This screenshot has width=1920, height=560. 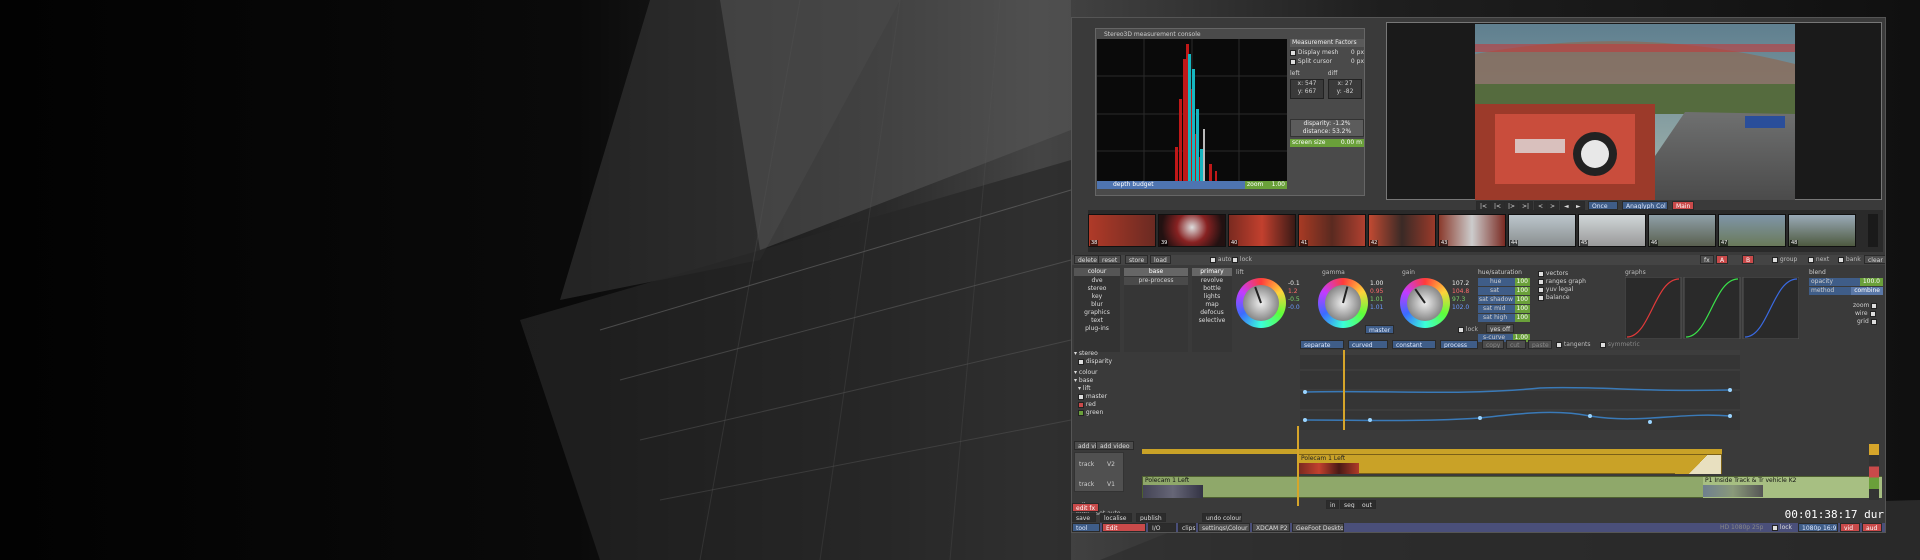 I want to click on edit-tab: Edit, so click(x=1124, y=527).